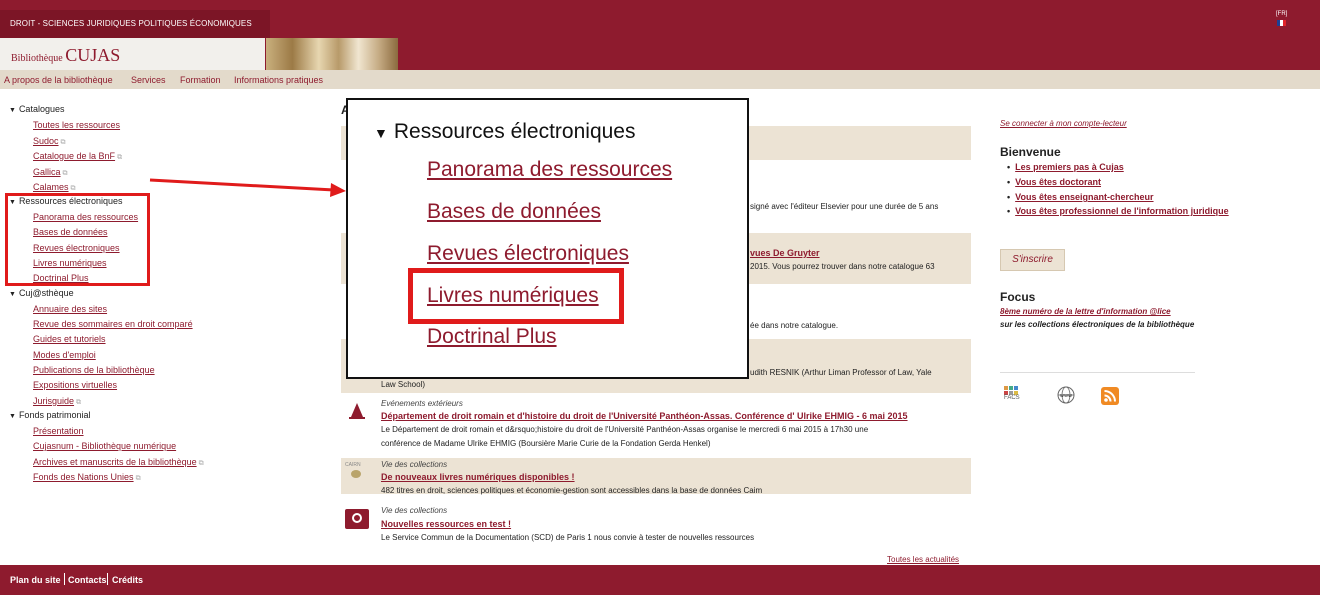 The image size is (1320, 595). What do you see at coordinates (41, 109) in the screenshot?
I see `section-title: Catalogues` at bounding box center [41, 109].